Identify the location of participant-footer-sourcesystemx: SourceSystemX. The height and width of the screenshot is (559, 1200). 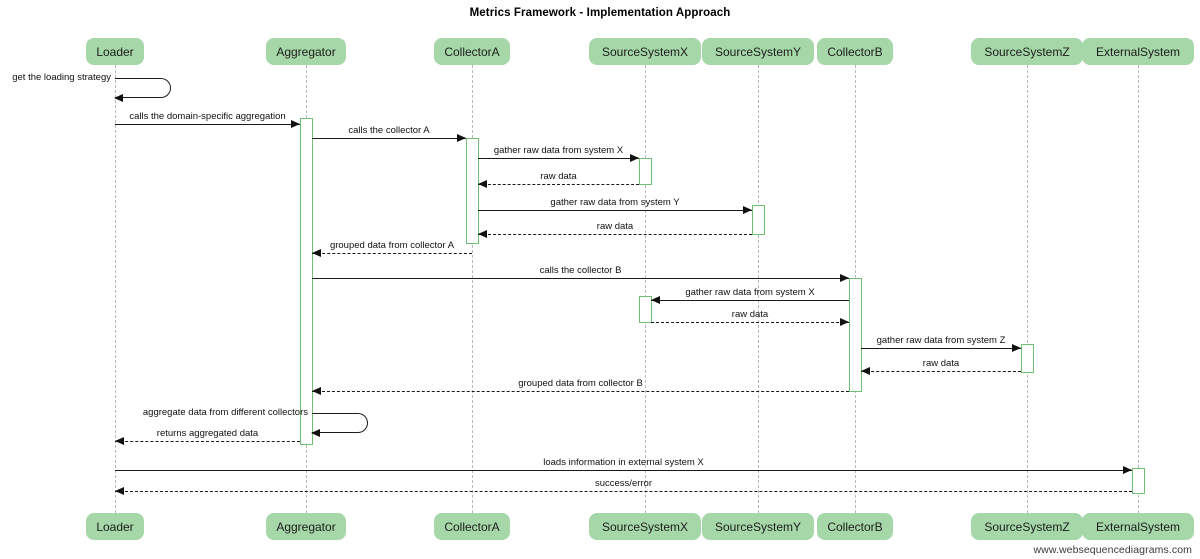
(645, 526).